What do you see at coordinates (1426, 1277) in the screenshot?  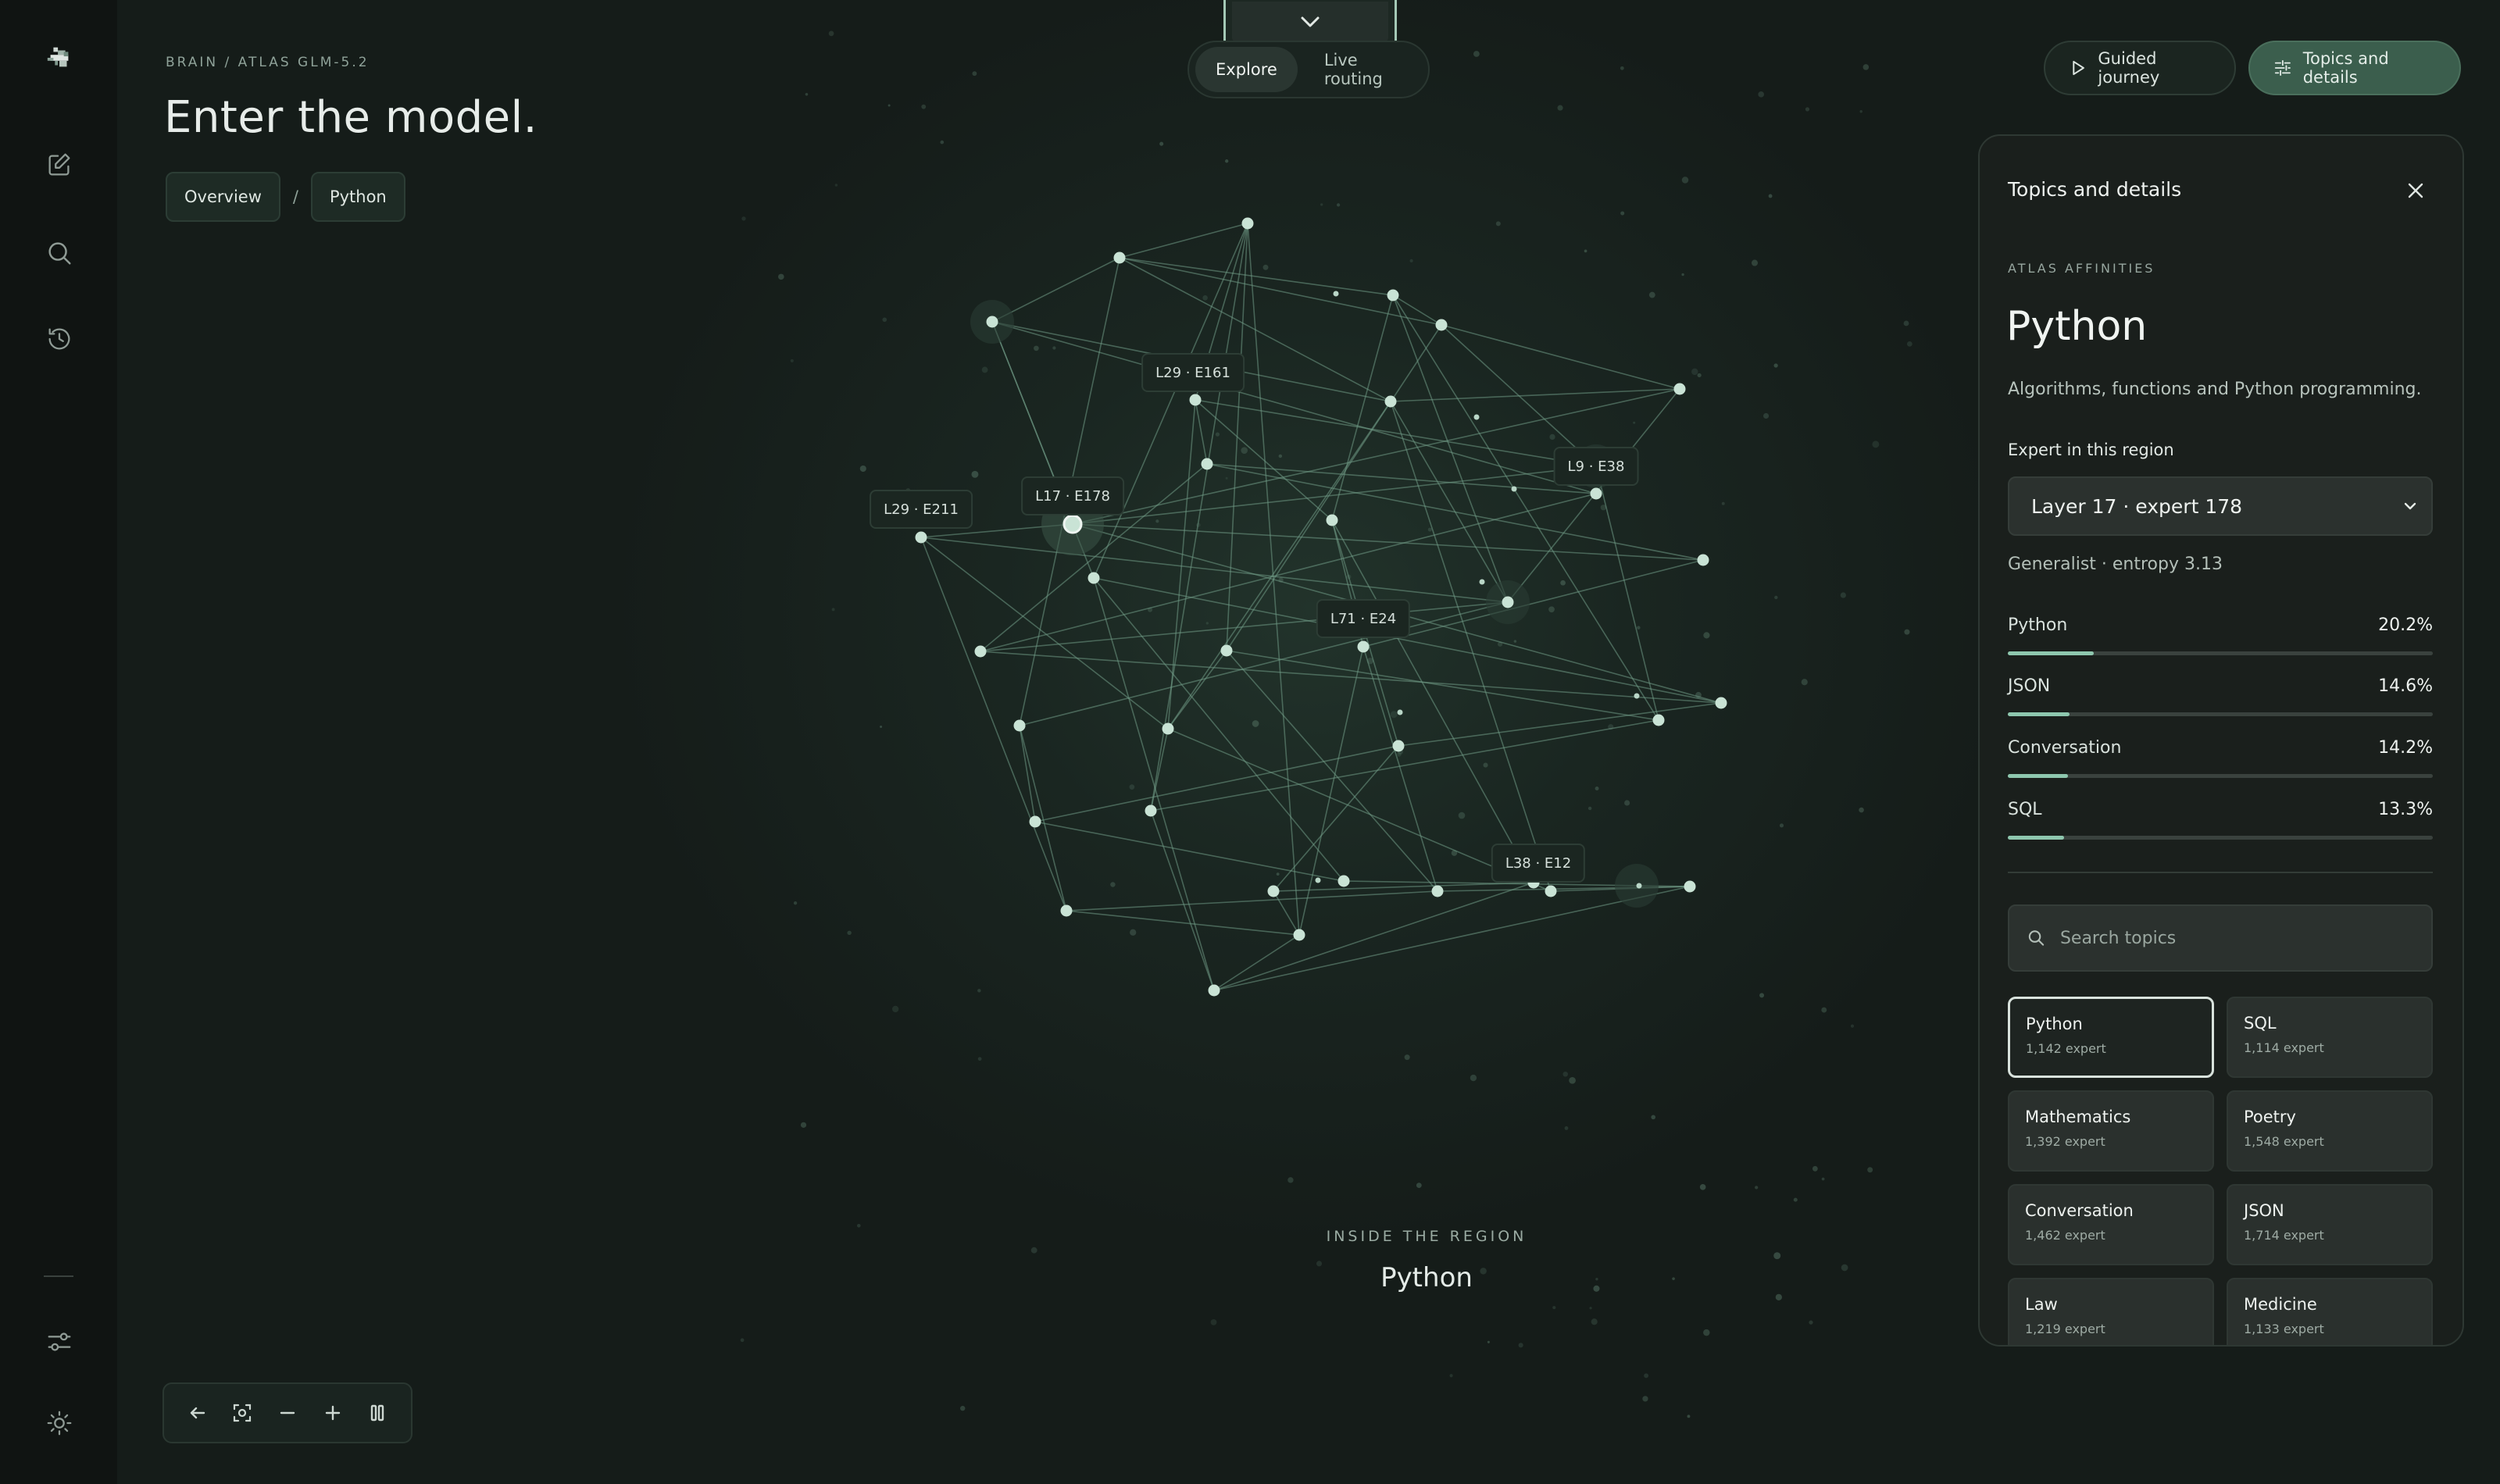 I see `region-name: Python` at bounding box center [1426, 1277].